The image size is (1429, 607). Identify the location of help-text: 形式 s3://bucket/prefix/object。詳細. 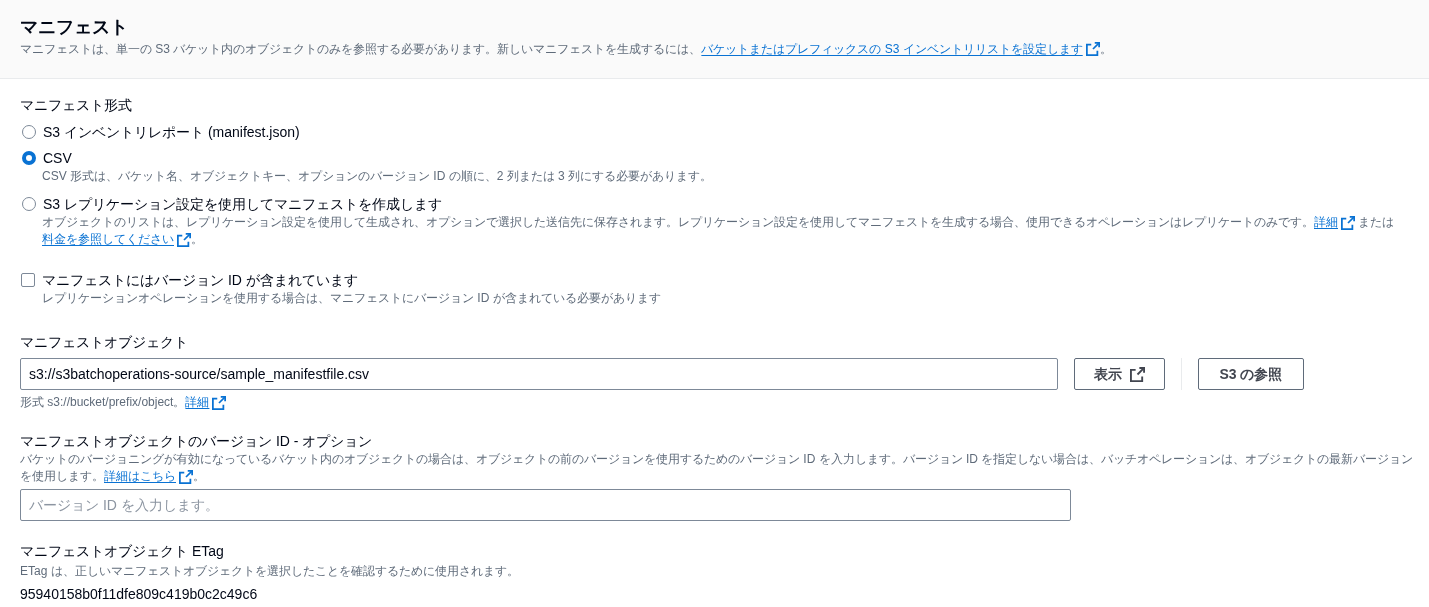
(720, 402).